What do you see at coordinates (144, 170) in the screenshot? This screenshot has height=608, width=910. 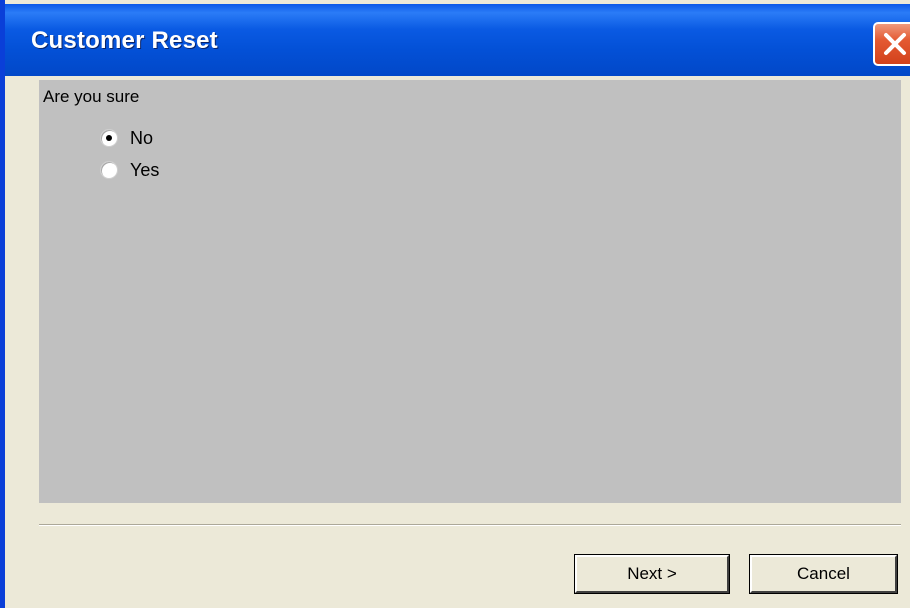 I see `radio-label-yes: Yes` at bounding box center [144, 170].